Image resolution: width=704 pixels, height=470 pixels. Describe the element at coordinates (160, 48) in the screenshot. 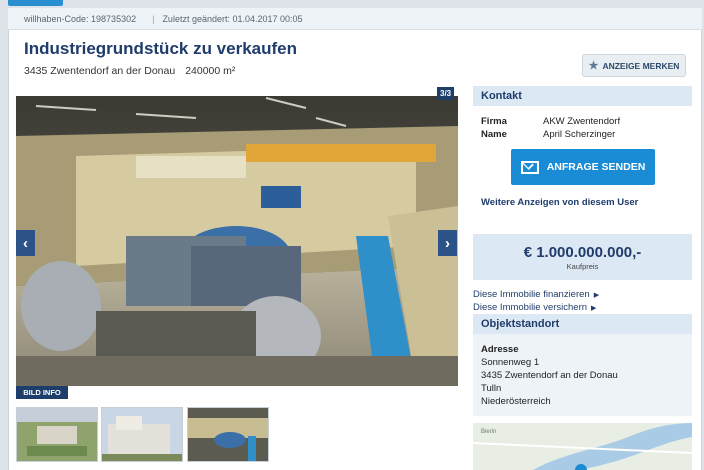

I see `page-title: Industriegrundstück zu verkaufen` at that location.